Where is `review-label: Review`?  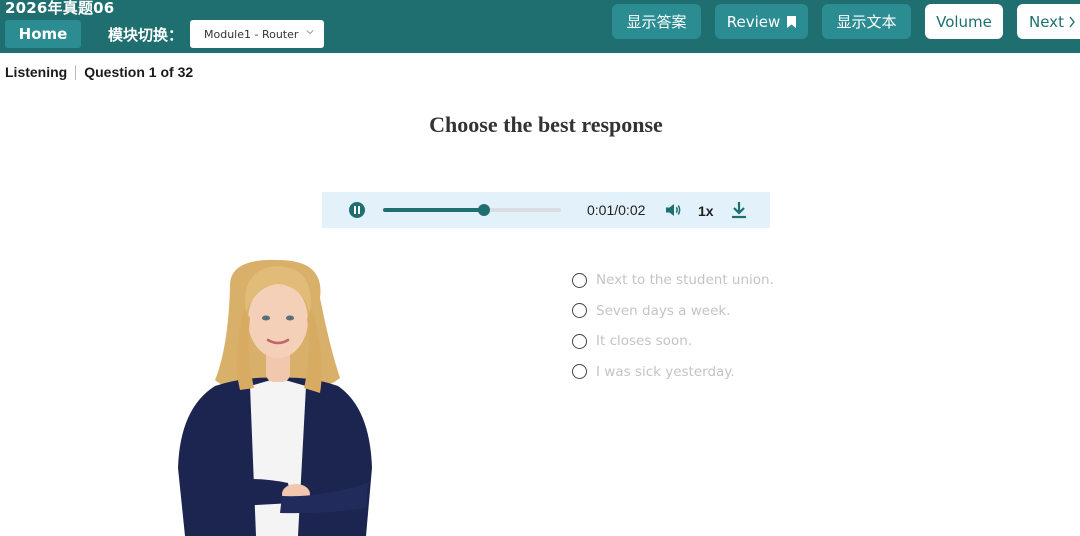
review-label: Review is located at coordinates (753, 21).